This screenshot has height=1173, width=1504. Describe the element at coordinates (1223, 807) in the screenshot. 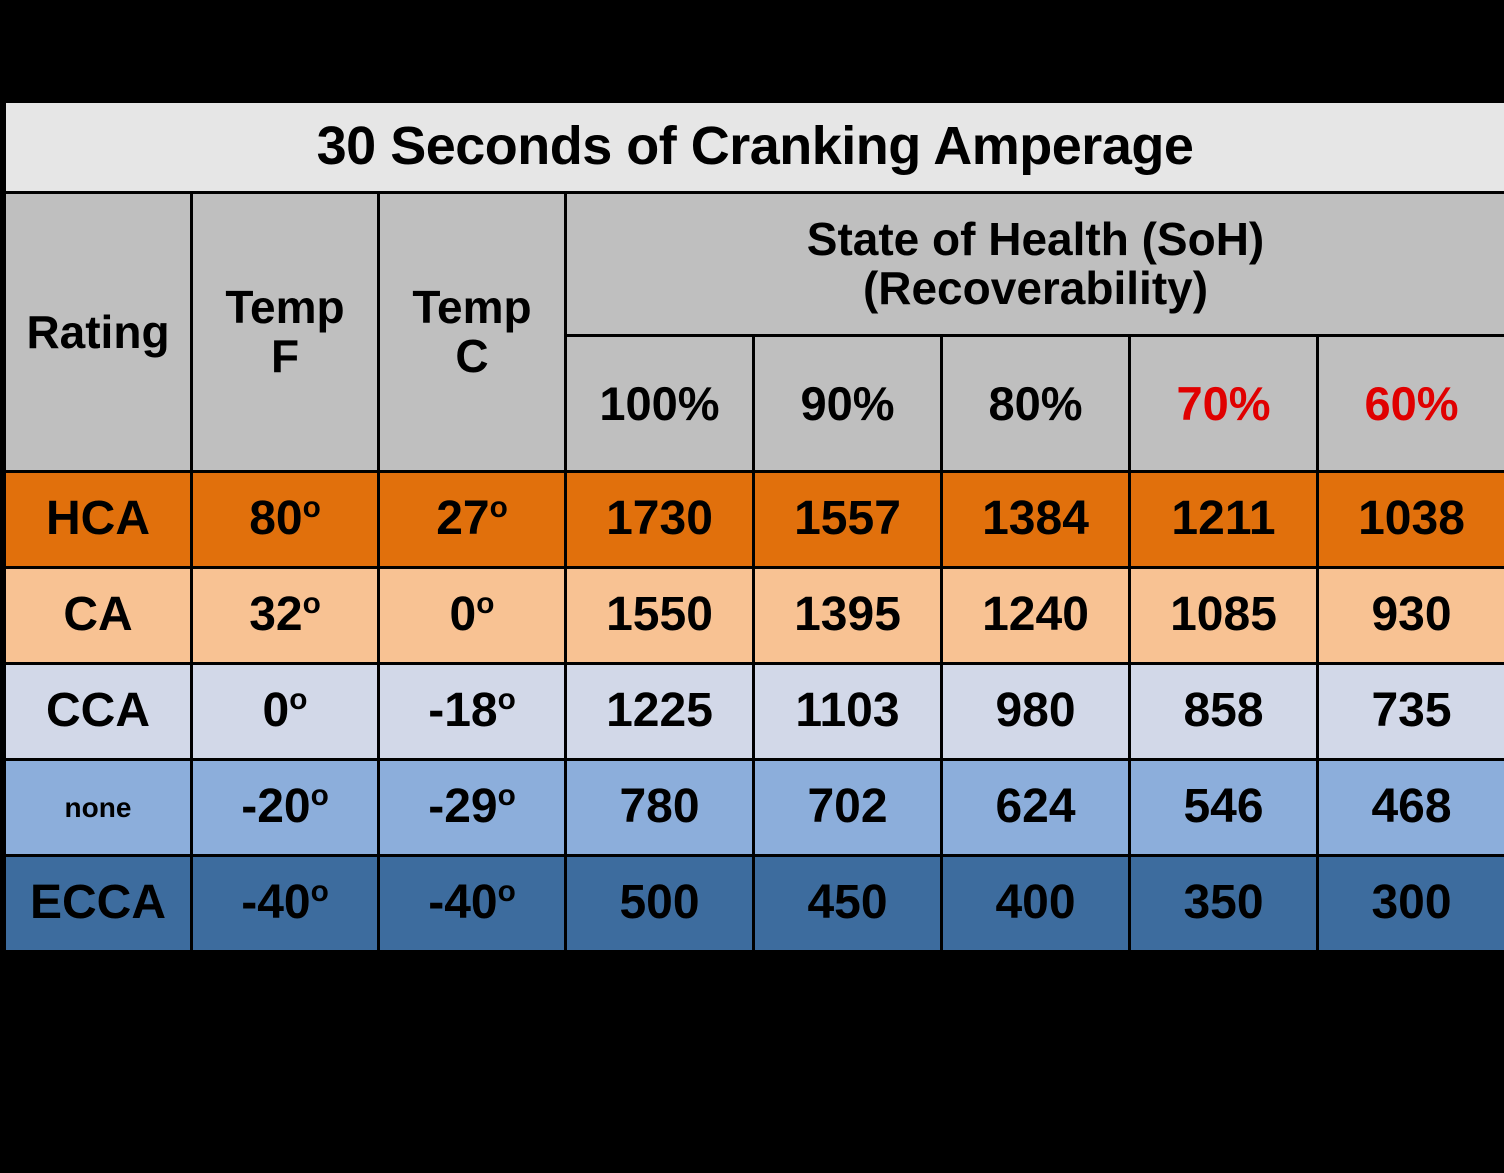

I see `cell-amperage-none-70pct: 546` at that location.